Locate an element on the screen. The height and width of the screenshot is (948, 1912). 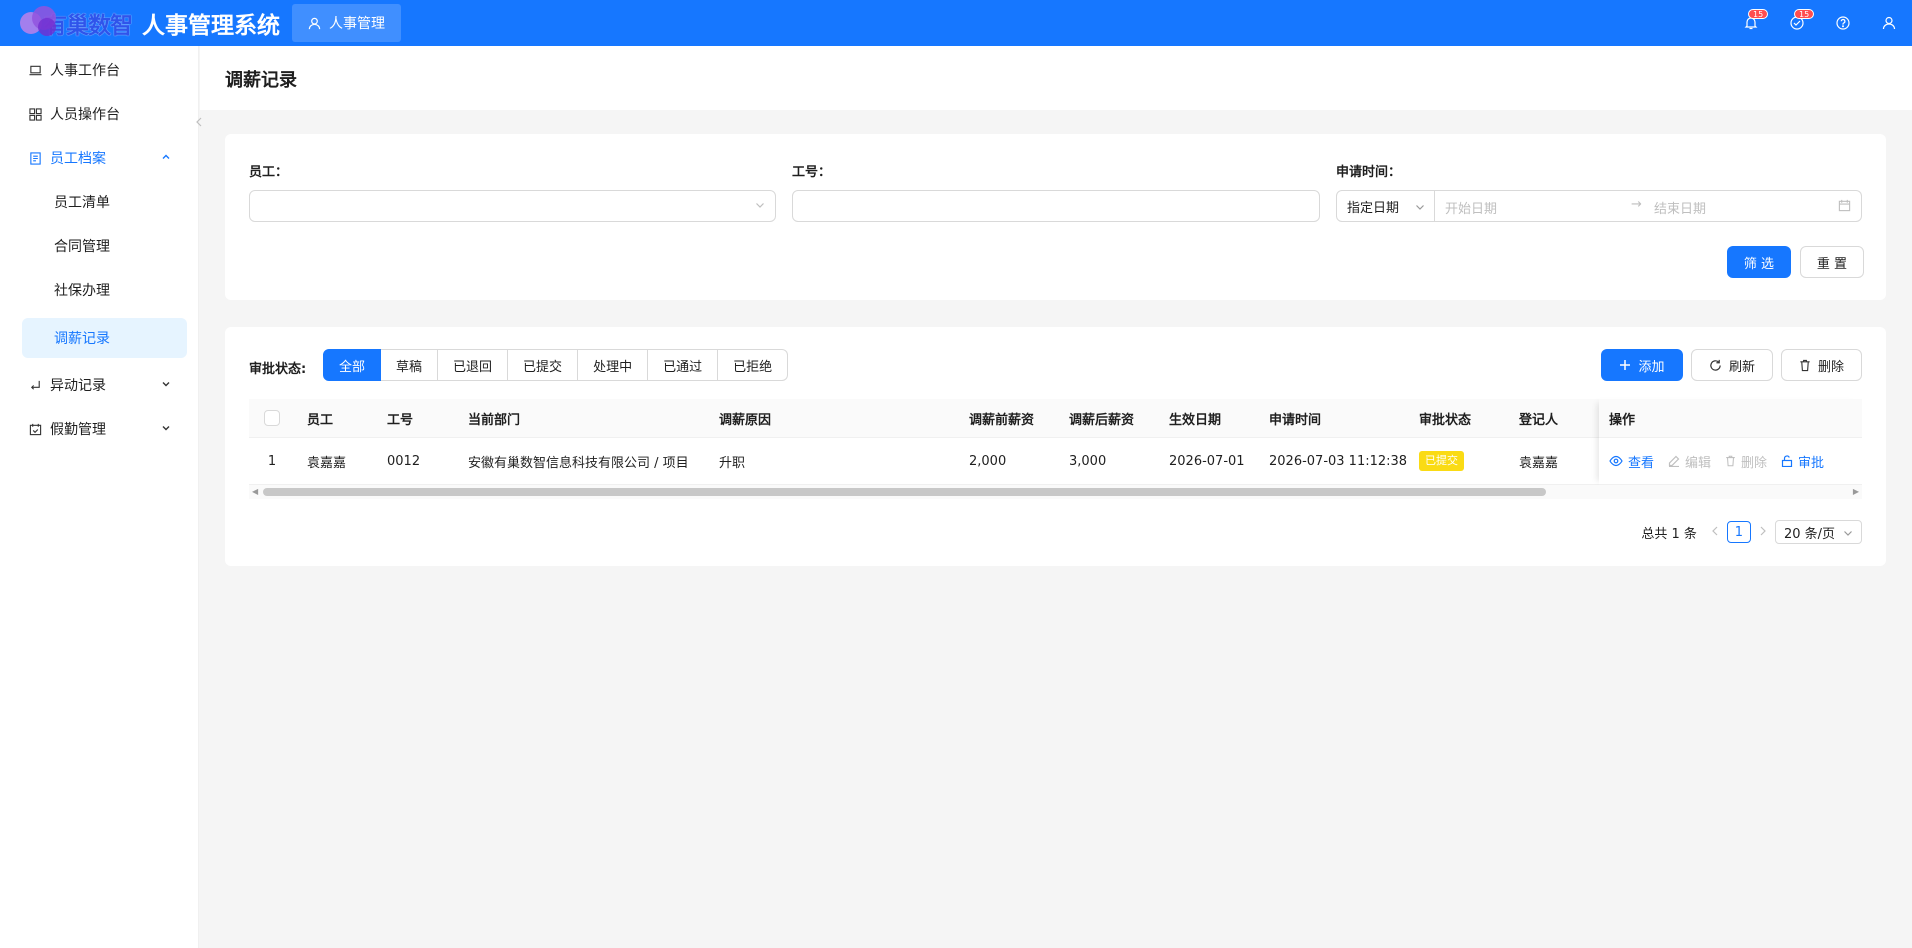
sidebar-item-label: 员工档案 is located at coordinates (78, 159).